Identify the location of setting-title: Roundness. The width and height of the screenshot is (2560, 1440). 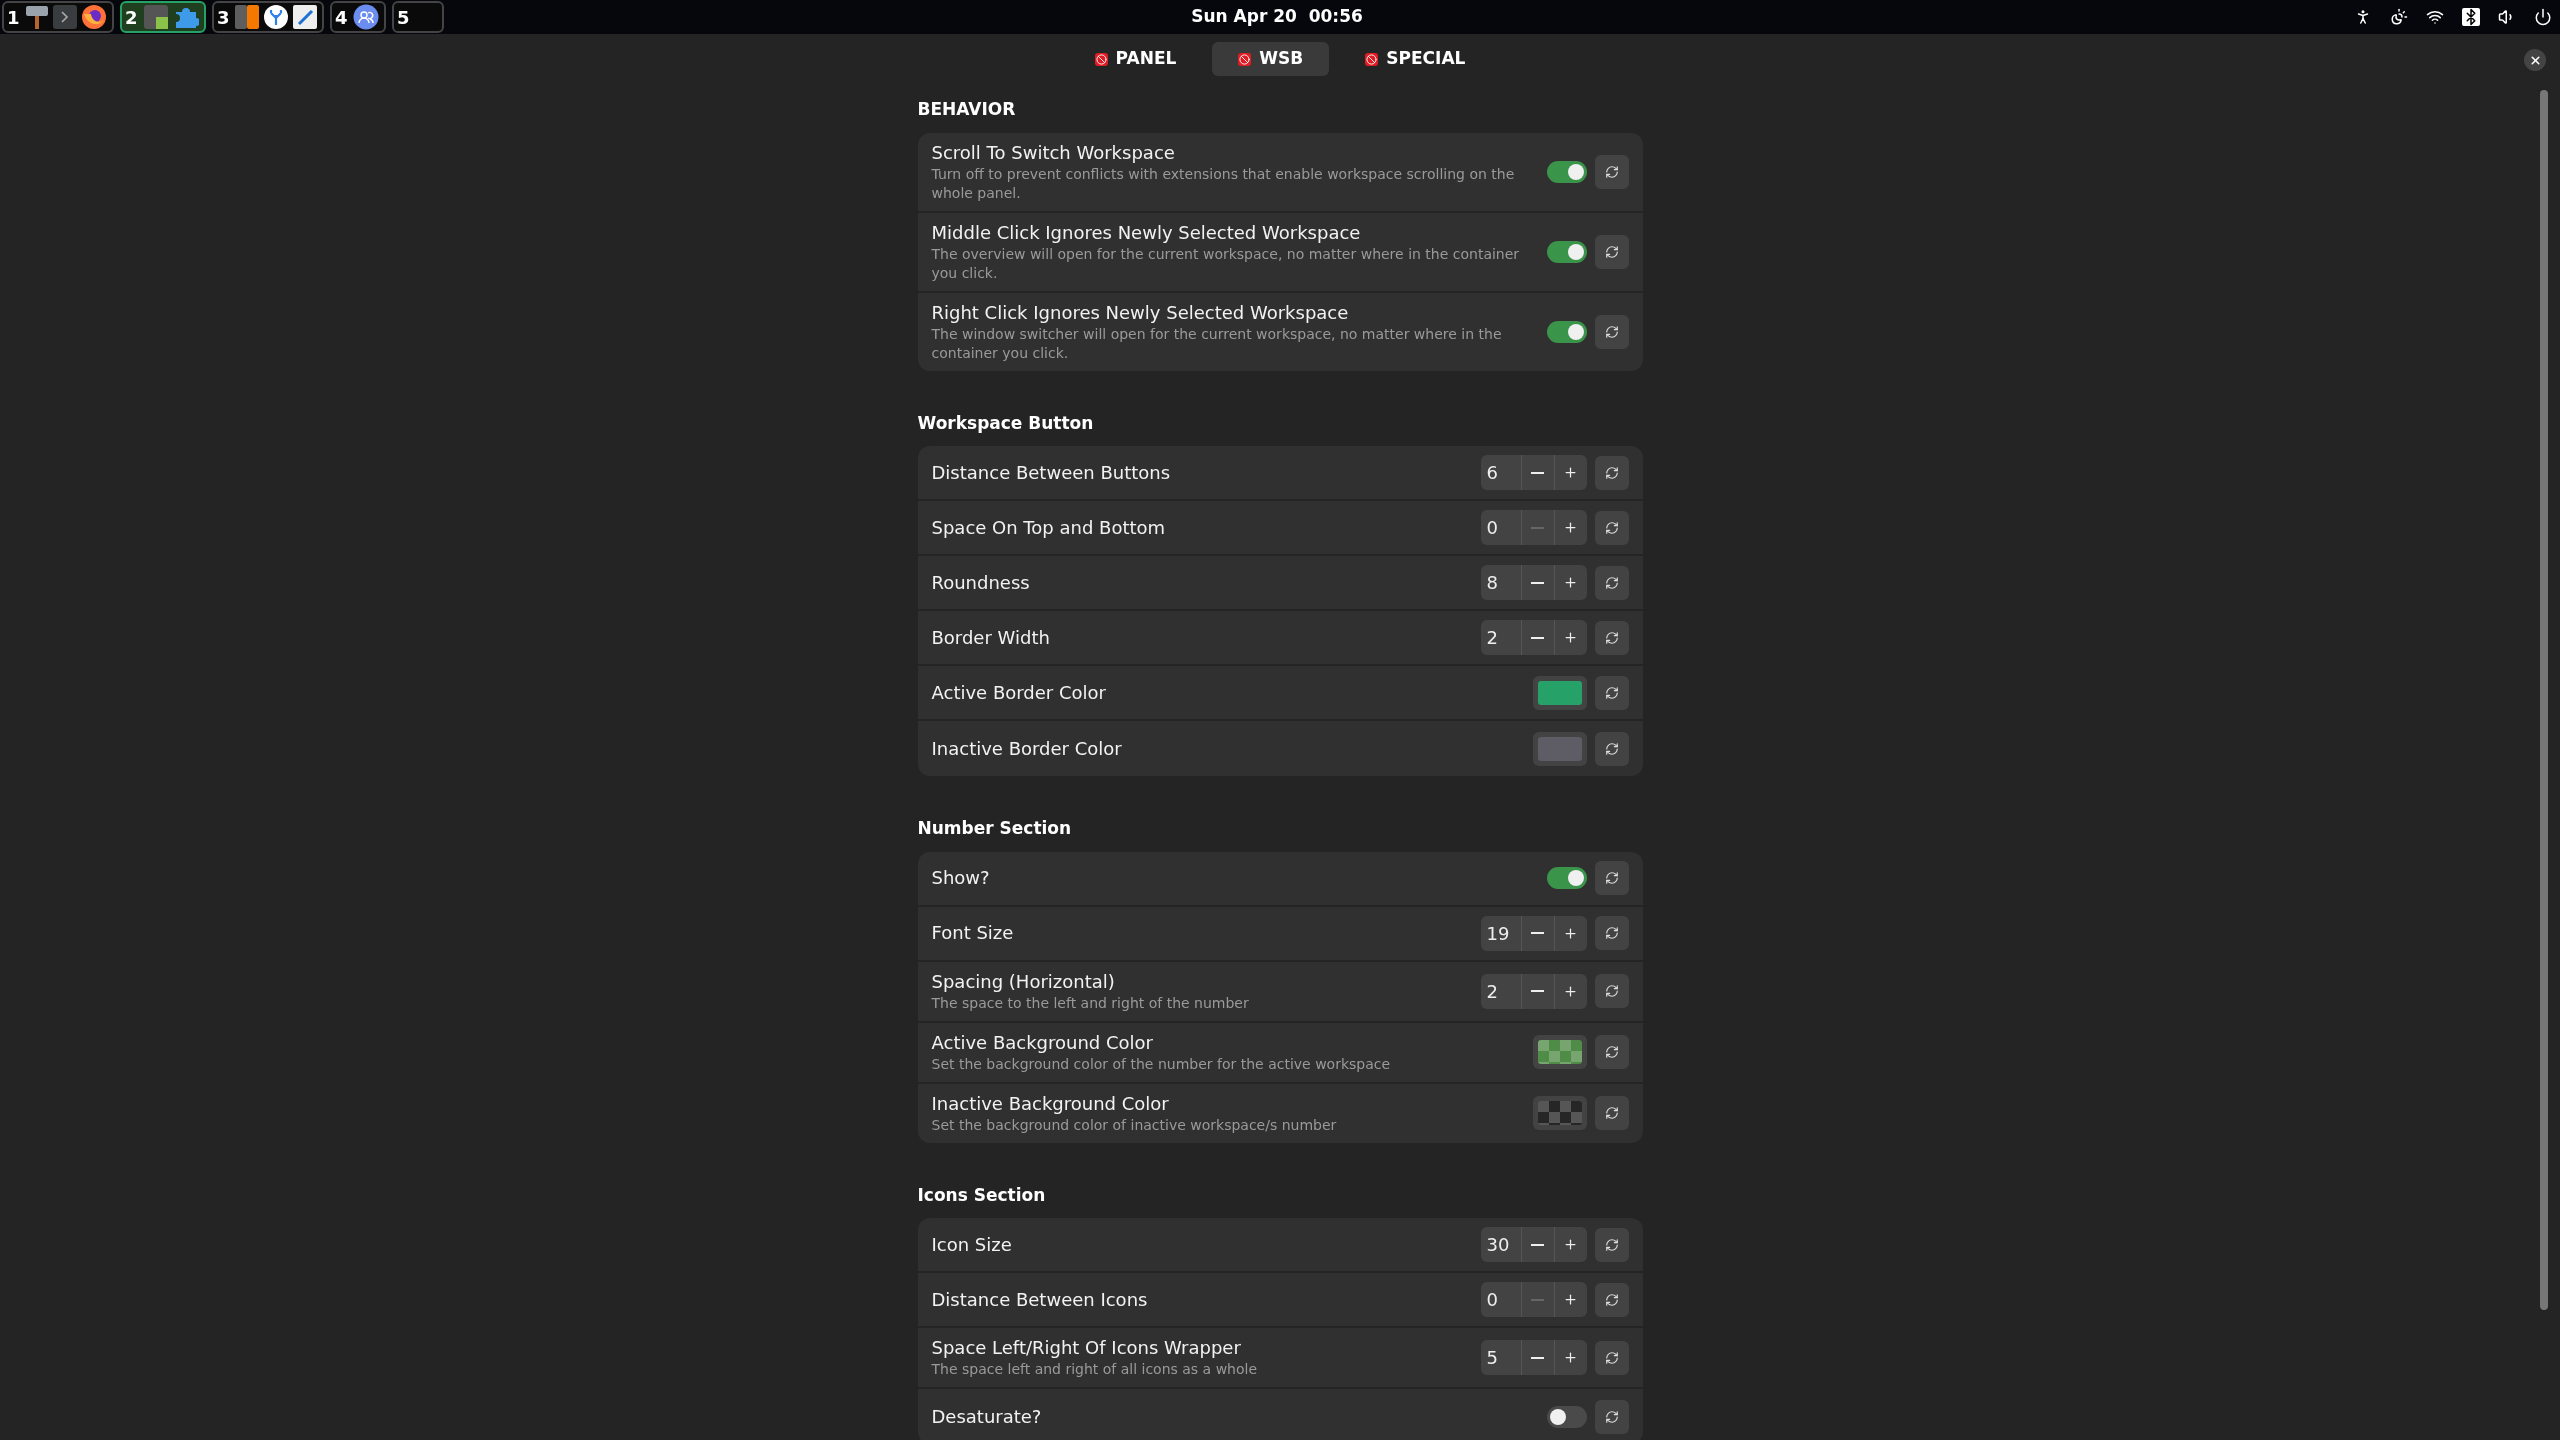
(981, 582).